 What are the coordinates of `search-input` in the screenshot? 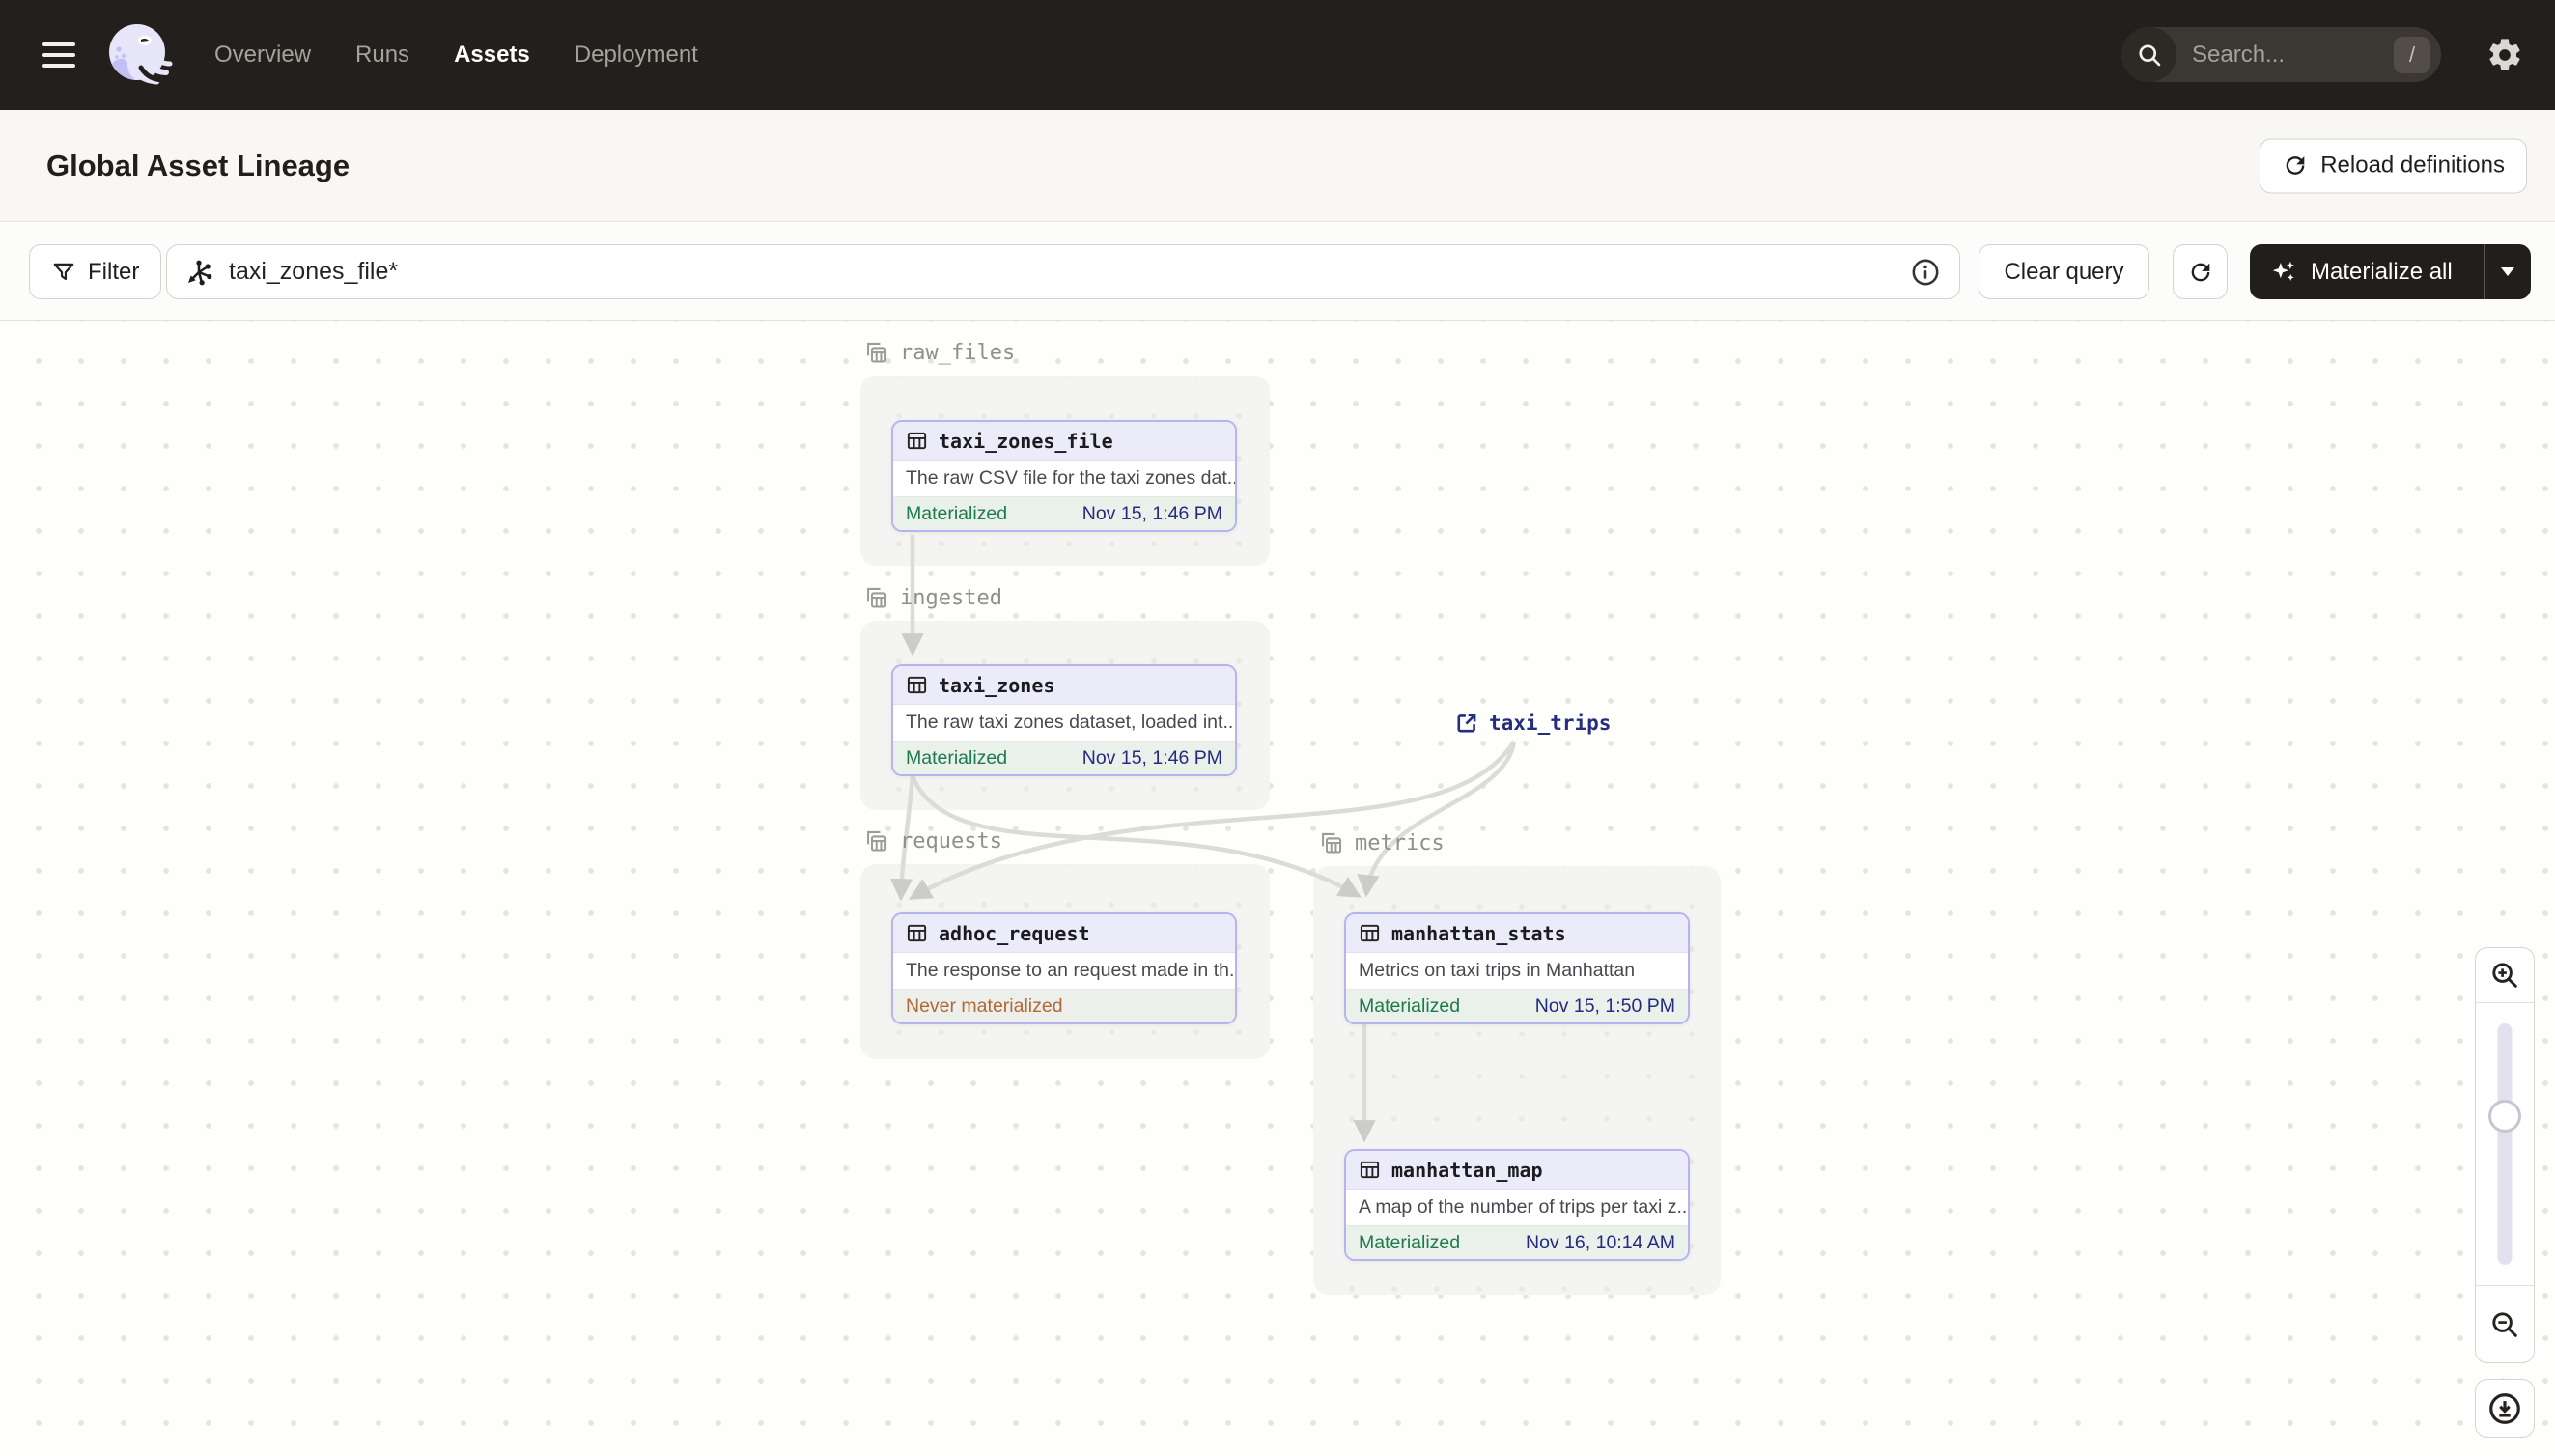 It's located at (2272, 55).